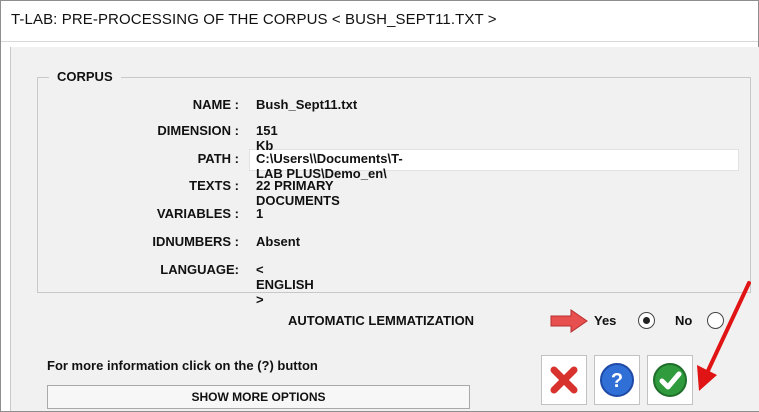 The height and width of the screenshot is (412, 759). I want to click on language-label: LANGUAGE:, so click(199, 269).